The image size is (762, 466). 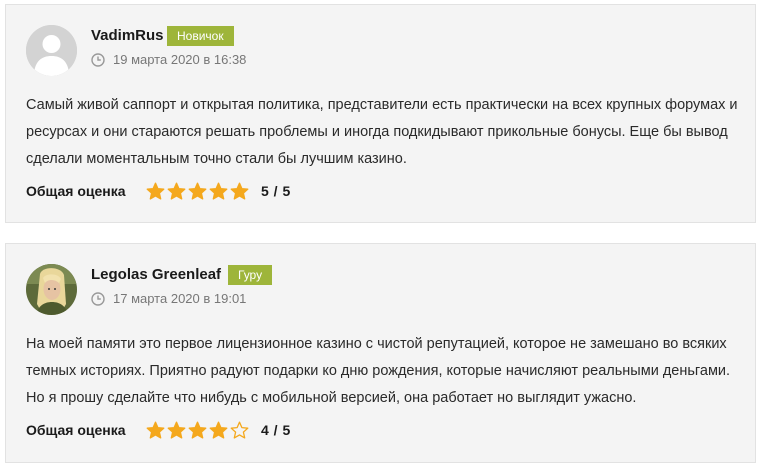 What do you see at coordinates (250, 275) in the screenshot?
I see `user-rank-badge: Гуру` at bounding box center [250, 275].